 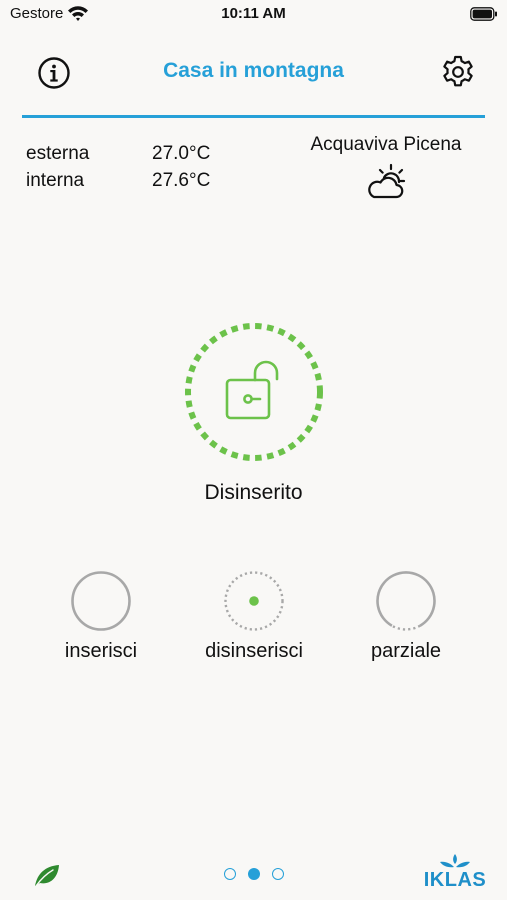 I want to click on arm-button-label: inserisci, so click(x=101, y=651).